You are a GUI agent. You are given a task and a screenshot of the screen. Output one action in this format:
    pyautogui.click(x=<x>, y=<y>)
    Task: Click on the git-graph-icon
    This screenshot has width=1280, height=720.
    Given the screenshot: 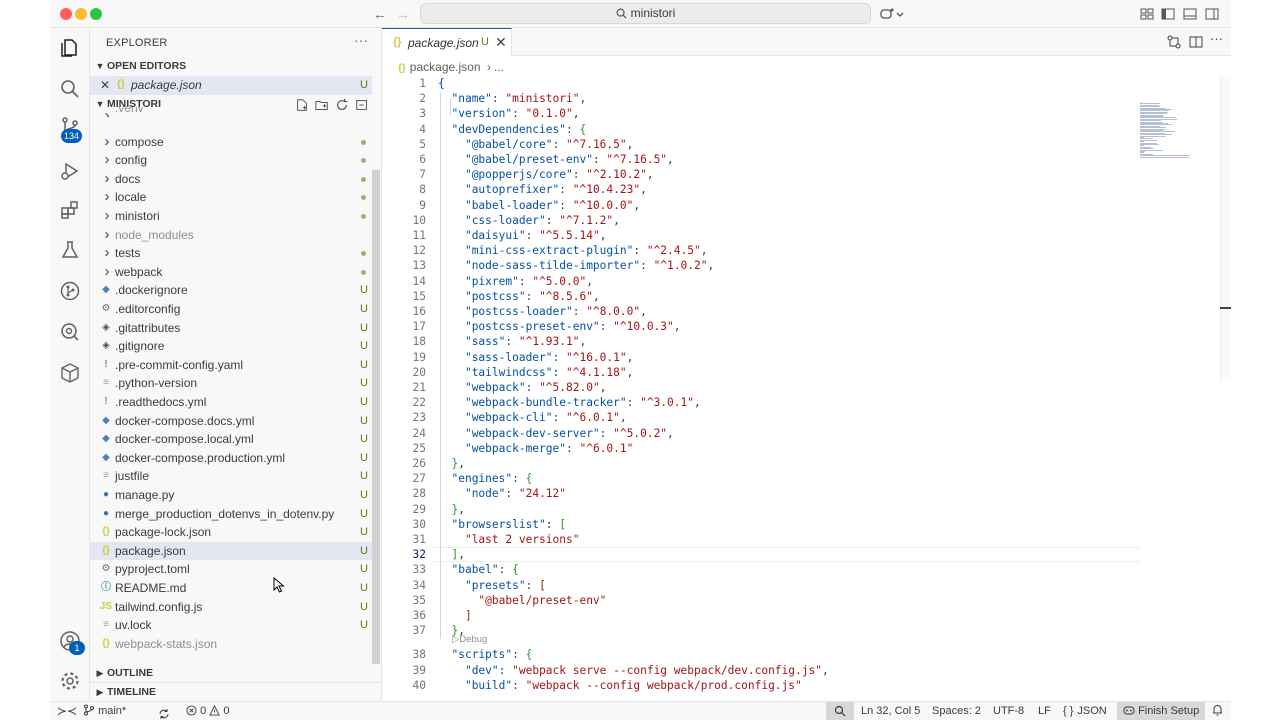 What is the action you would take?
    pyautogui.click(x=70, y=291)
    